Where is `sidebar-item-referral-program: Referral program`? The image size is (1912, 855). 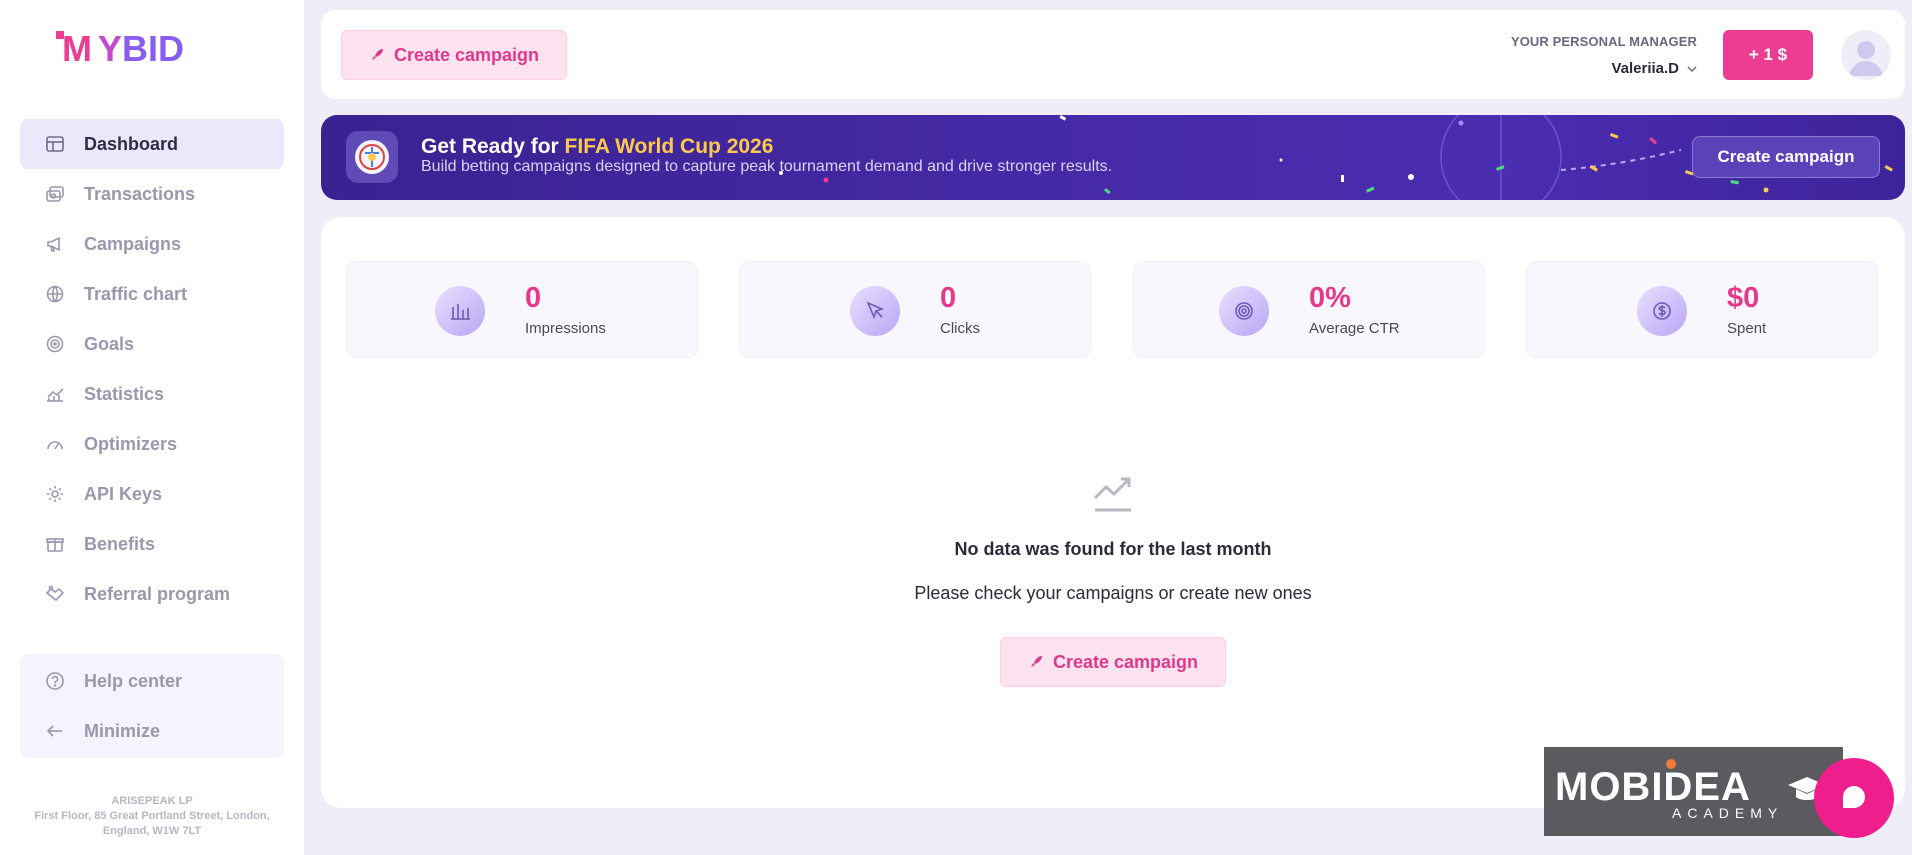 sidebar-item-referral-program: Referral program is located at coordinates (152, 594).